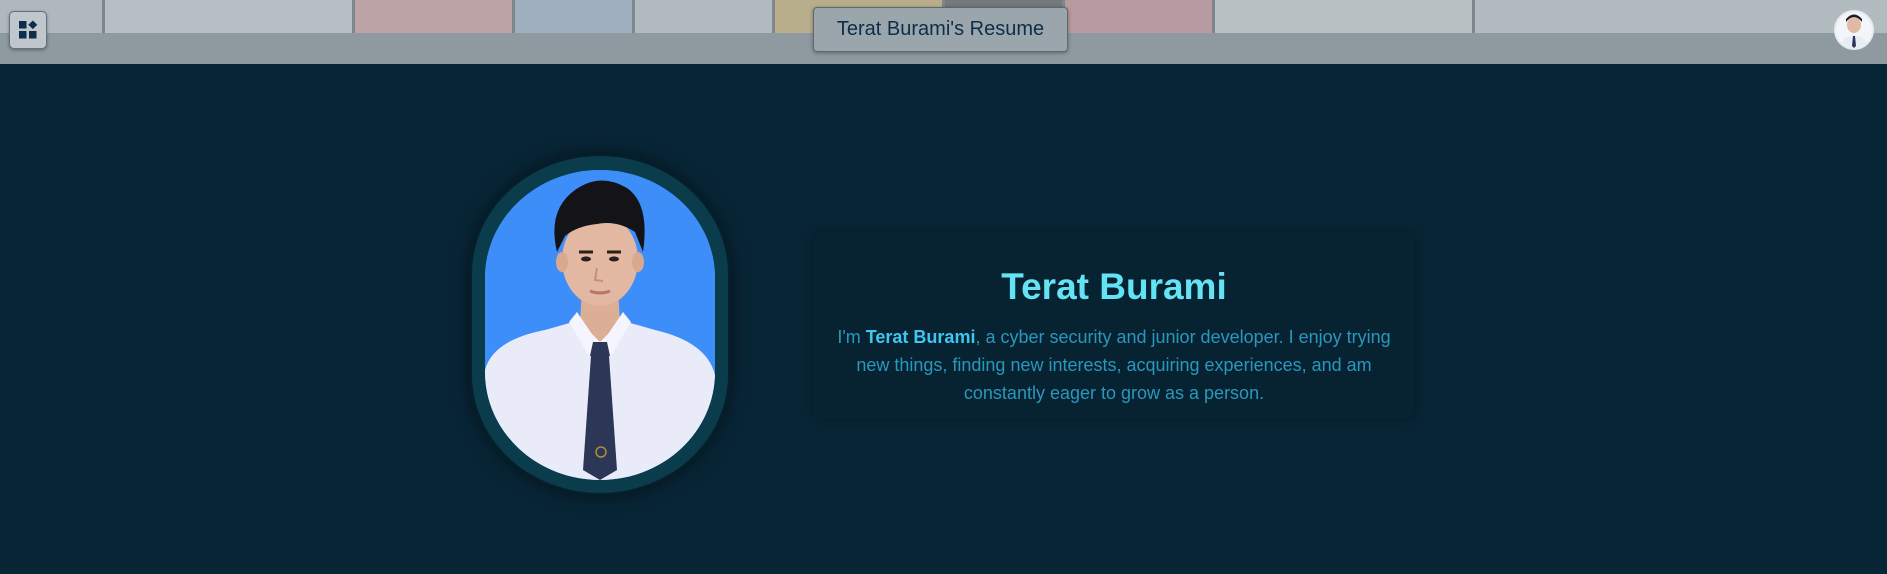 The height and width of the screenshot is (574, 1887). Describe the element at coordinates (851, 337) in the screenshot. I see `bio-prefix: I'm` at that location.